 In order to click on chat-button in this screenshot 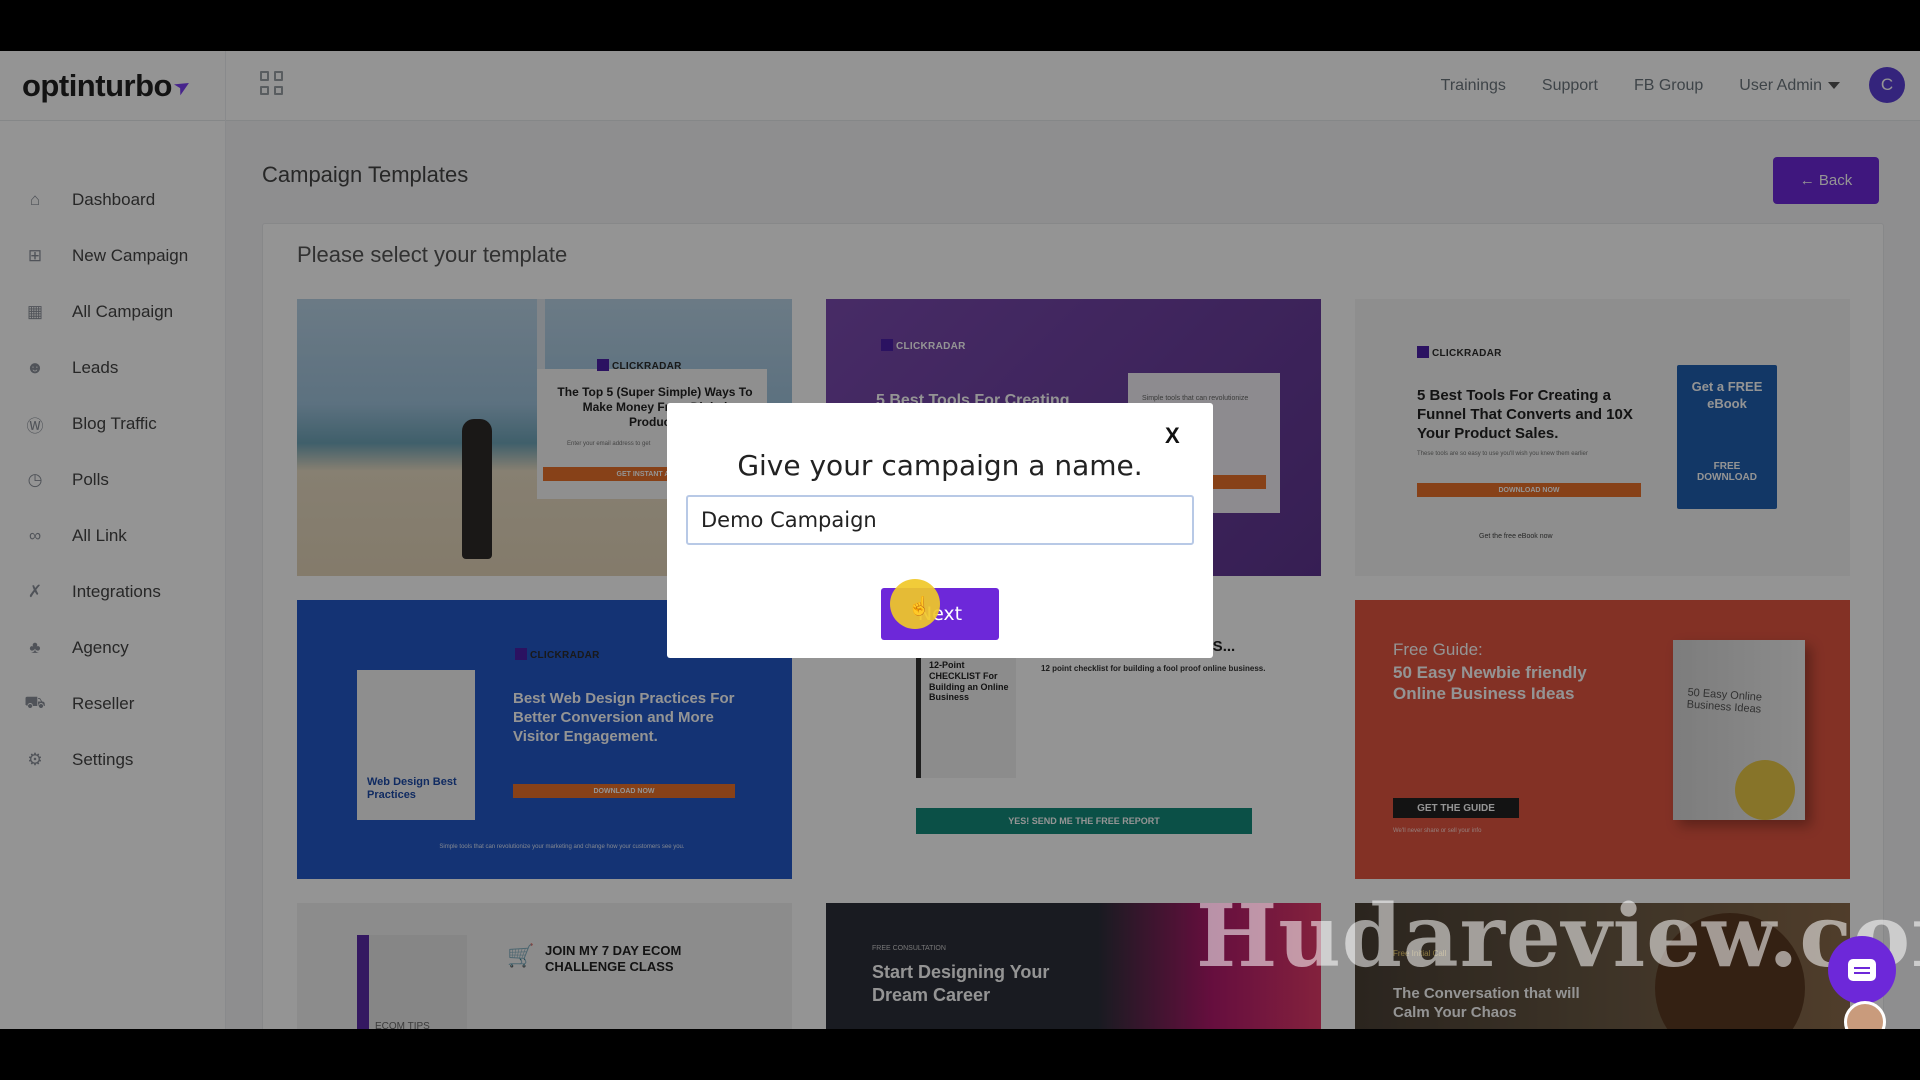, I will do `click(1862, 970)`.